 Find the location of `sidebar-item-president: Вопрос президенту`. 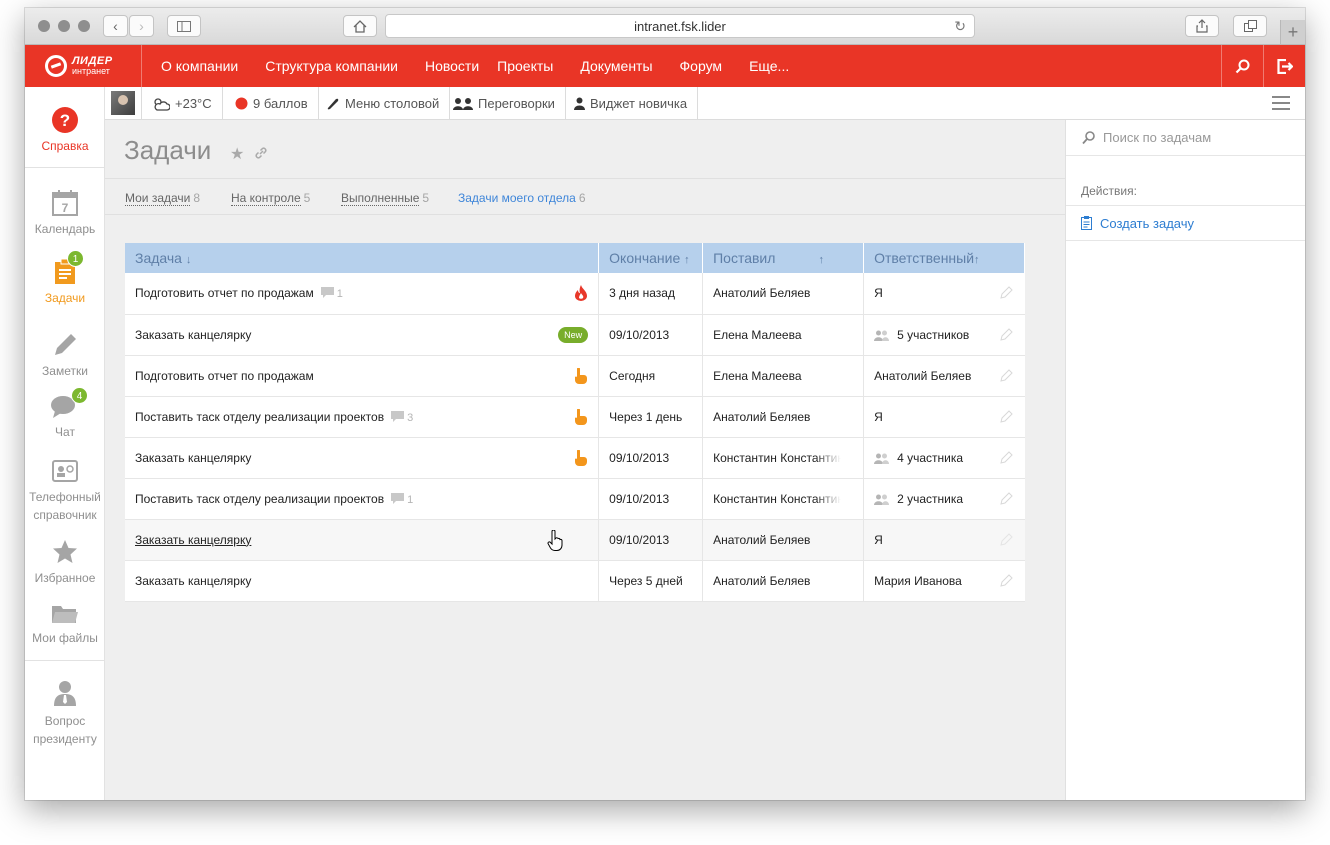

sidebar-item-president: Вопрос президенту is located at coordinates (65, 714).